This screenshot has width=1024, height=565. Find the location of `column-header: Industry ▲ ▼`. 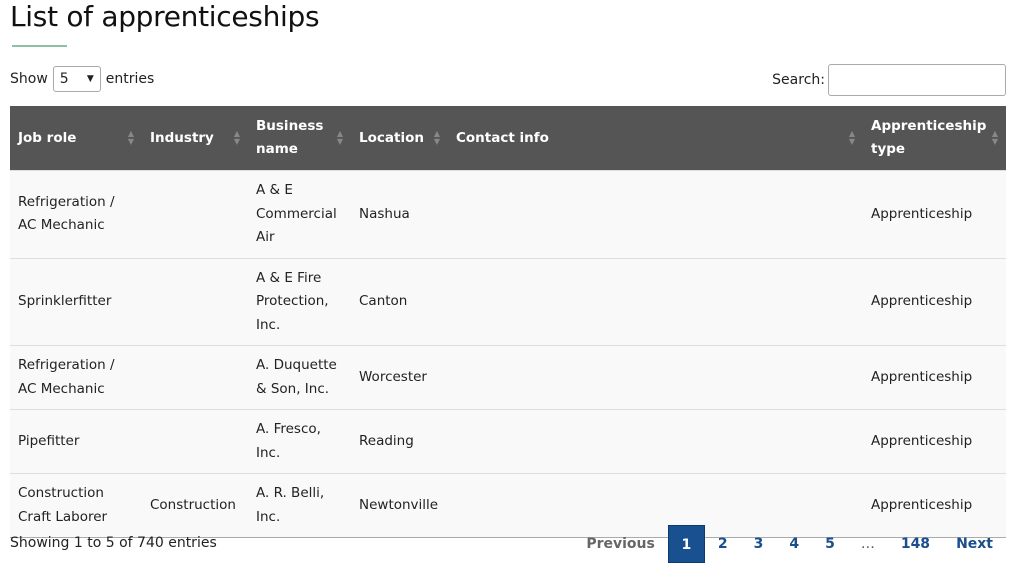

column-header: Industry ▲ ▼ is located at coordinates (195, 138).